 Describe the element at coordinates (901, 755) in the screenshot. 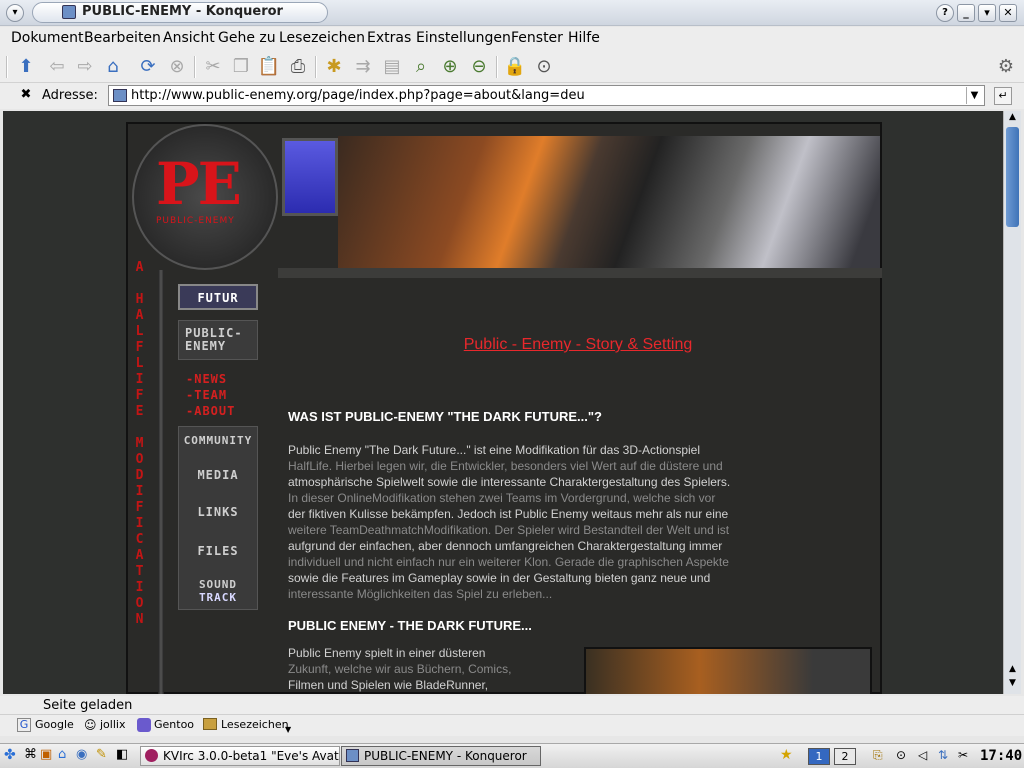

I see `download-tray-icon: ⊙` at that location.